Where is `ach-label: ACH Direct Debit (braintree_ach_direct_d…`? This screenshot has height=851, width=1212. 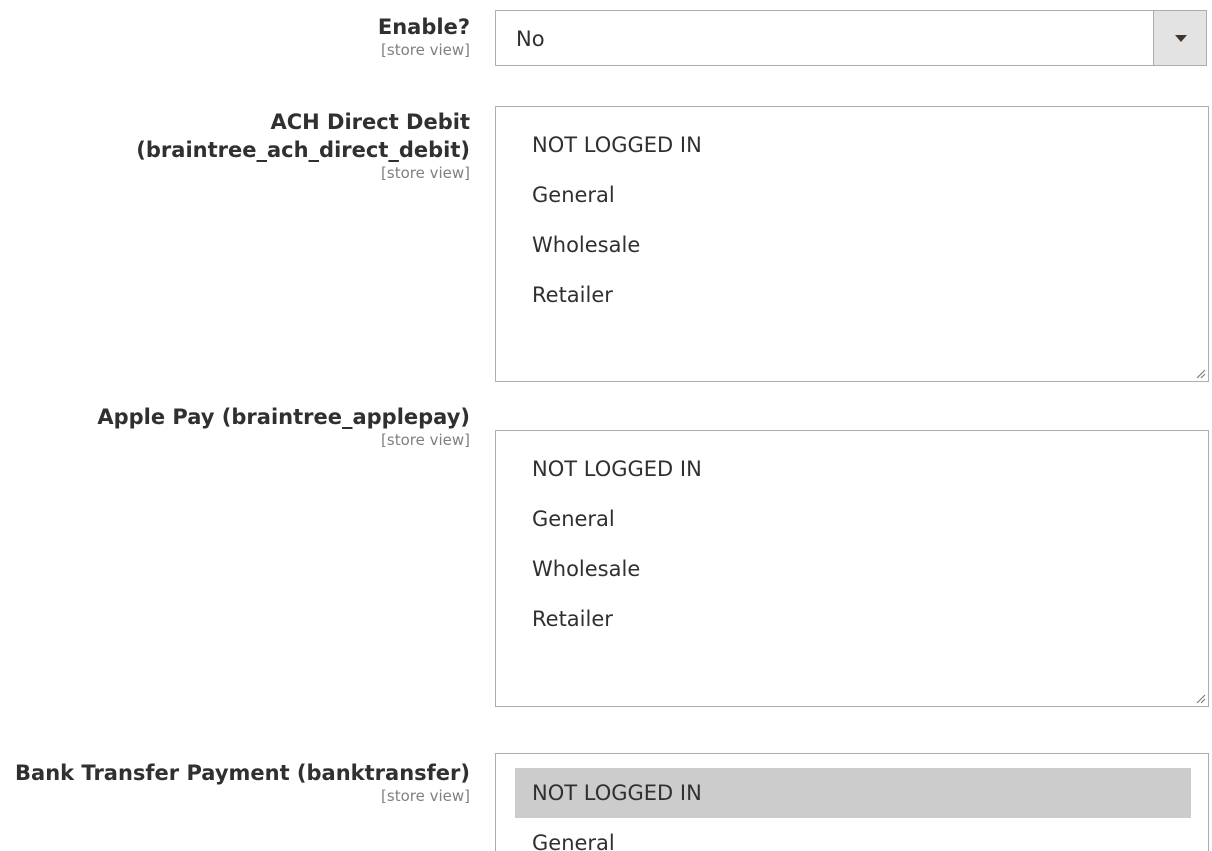 ach-label: ACH Direct Debit (braintree_ach_direct_d… is located at coordinates (235, 145).